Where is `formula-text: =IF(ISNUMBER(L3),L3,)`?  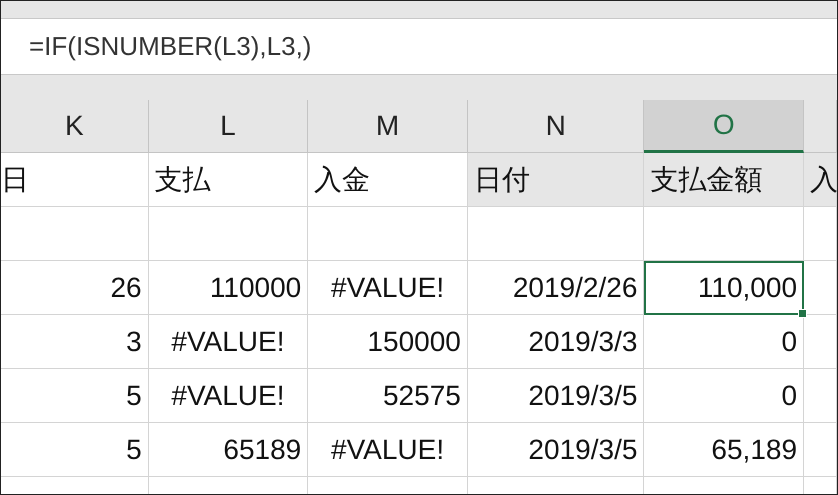 formula-text: =IF(ISNUMBER(L3),L3,) is located at coordinates (170, 46).